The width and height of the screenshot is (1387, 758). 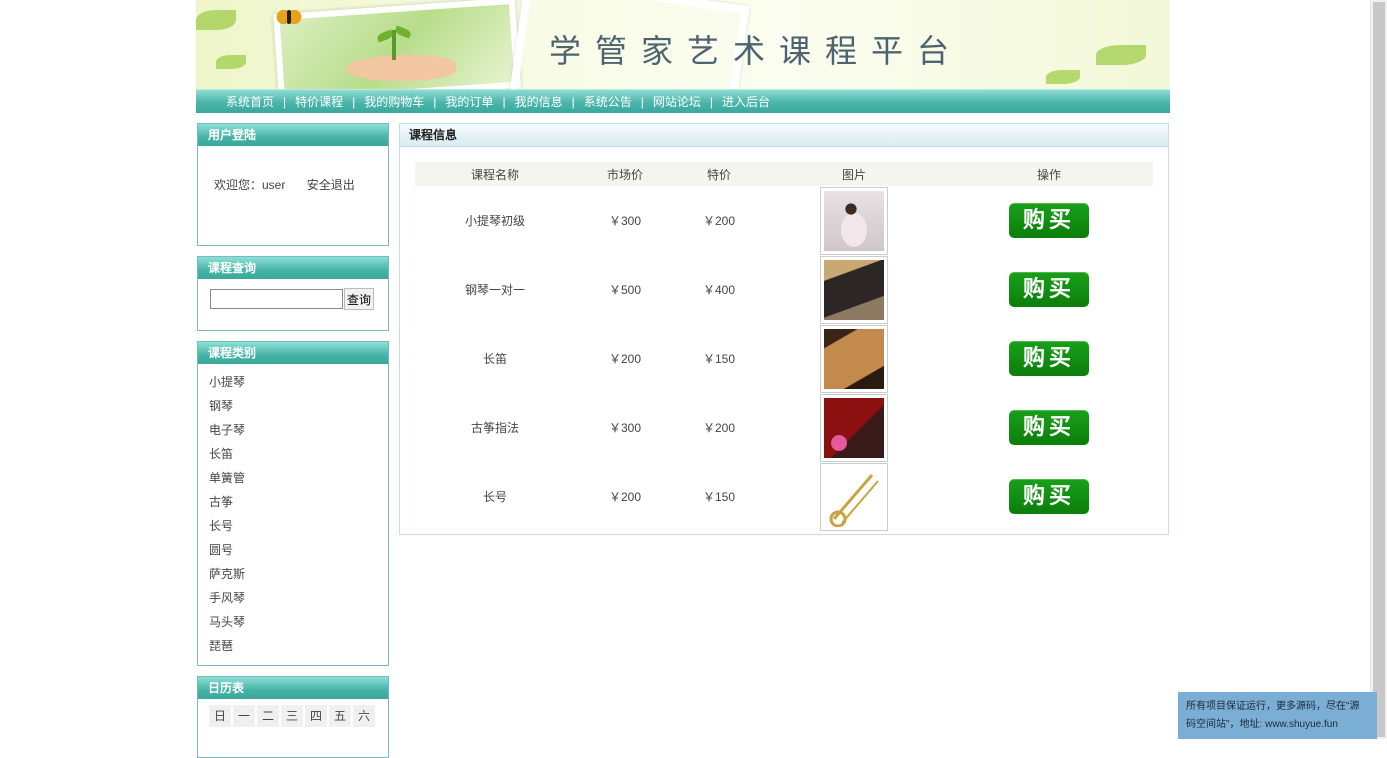 What do you see at coordinates (539, 101) in the screenshot?
I see `nav-link: 我的信息` at bounding box center [539, 101].